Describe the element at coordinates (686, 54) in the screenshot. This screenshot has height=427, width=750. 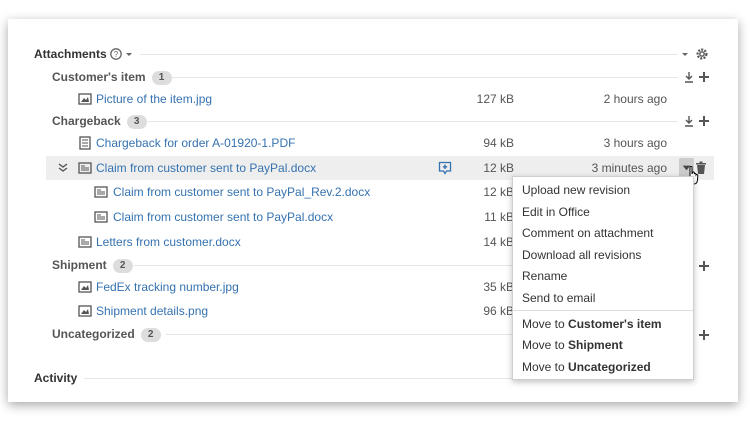
I see `dropdown-icon` at that location.